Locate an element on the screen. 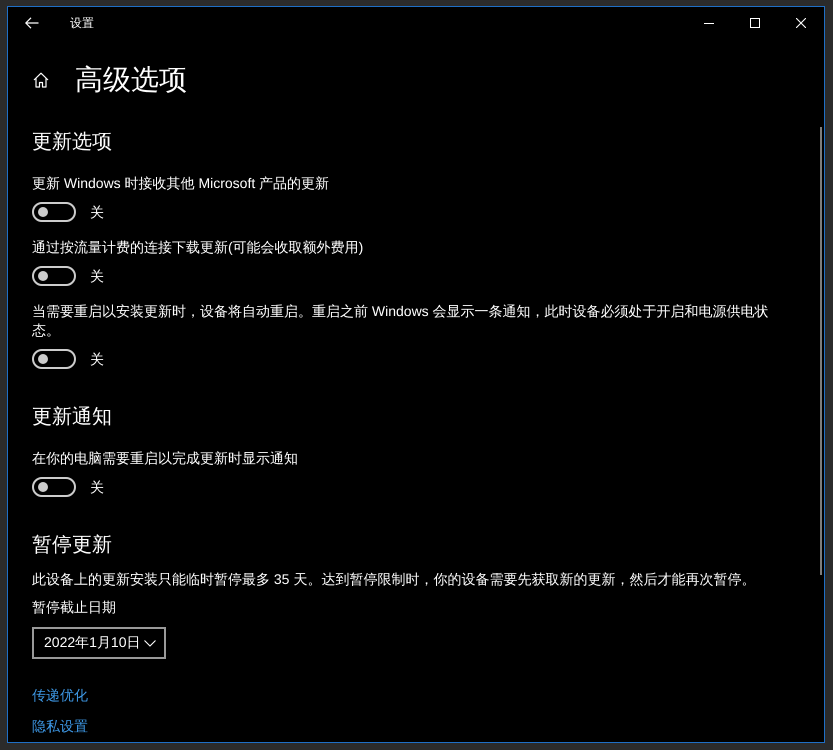 This screenshot has width=833, height=750. back-arrow-icon is located at coordinates (32, 23).